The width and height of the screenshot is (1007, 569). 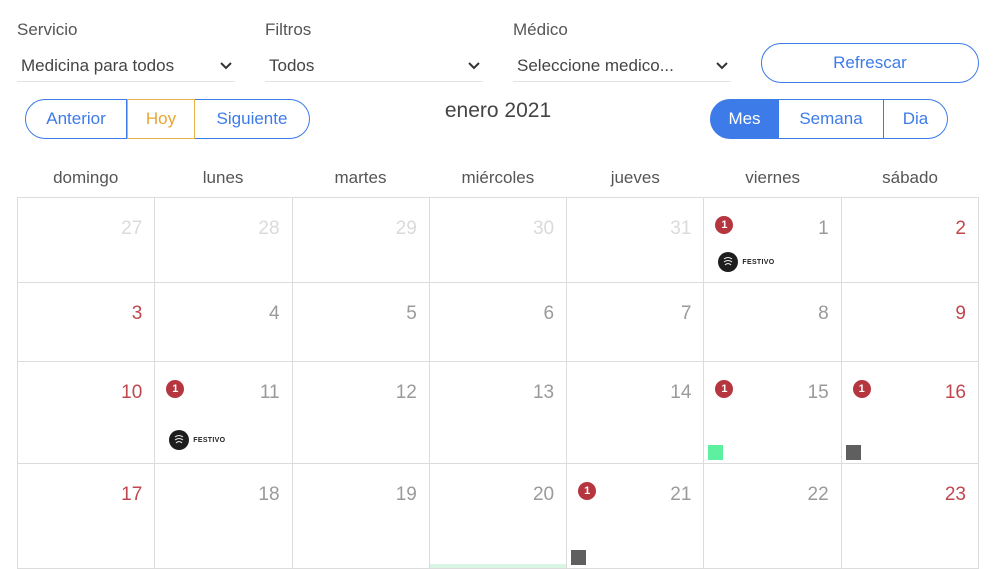 I want to click on day-number: 27, so click(x=132, y=228).